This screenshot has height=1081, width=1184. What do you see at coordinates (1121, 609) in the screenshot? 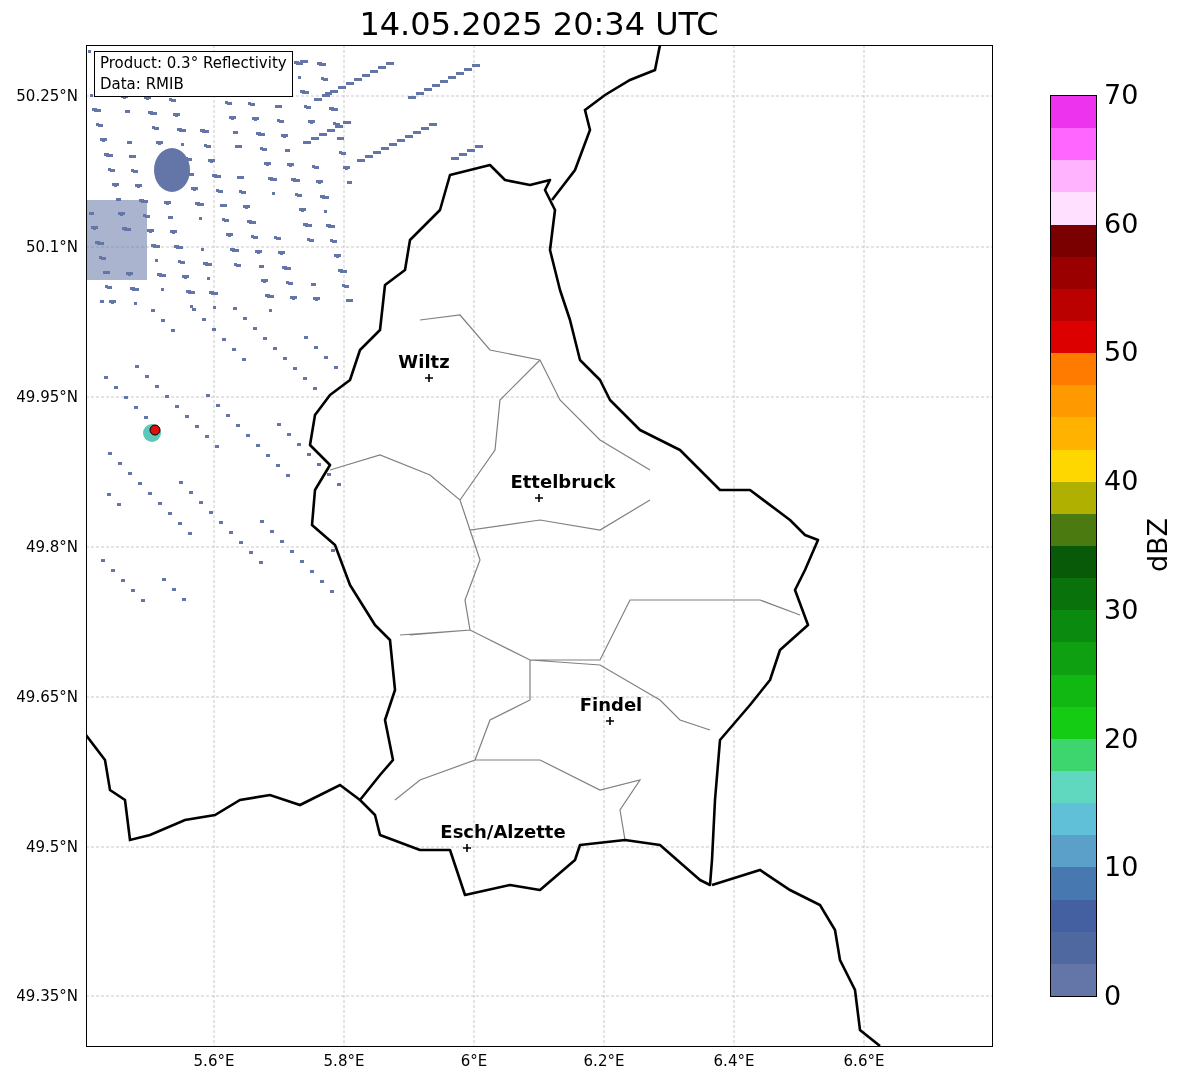
I see `colorbar-tick-label: 30` at bounding box center [1121, 609].